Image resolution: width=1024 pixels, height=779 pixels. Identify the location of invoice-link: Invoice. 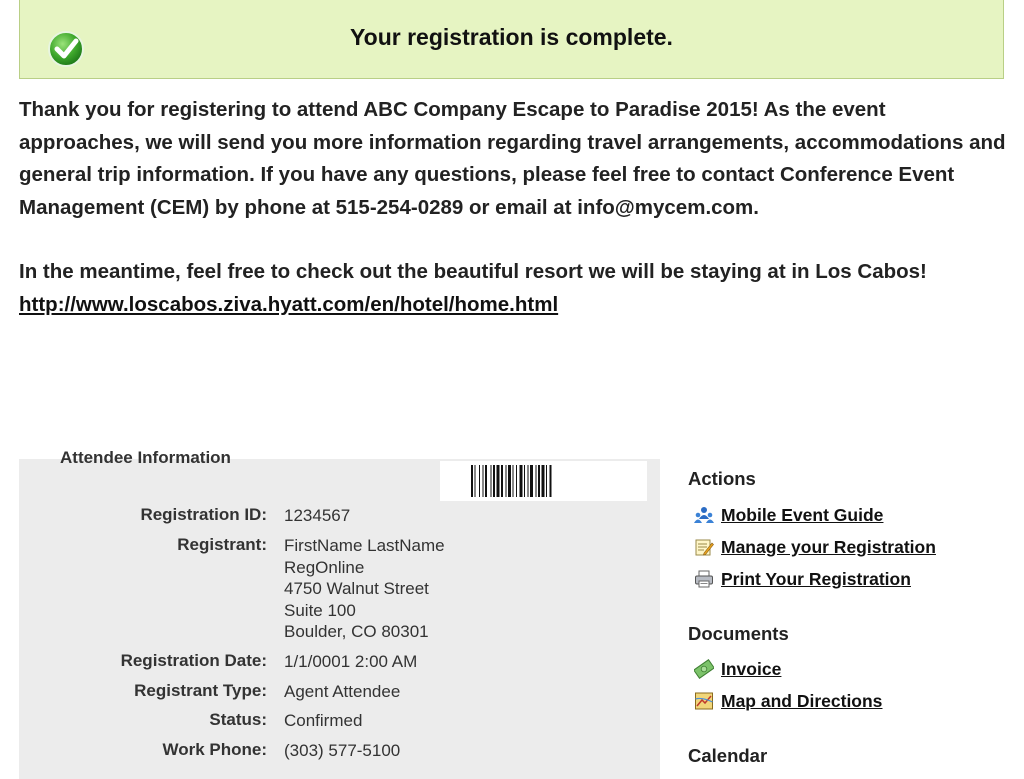
(737, 669).